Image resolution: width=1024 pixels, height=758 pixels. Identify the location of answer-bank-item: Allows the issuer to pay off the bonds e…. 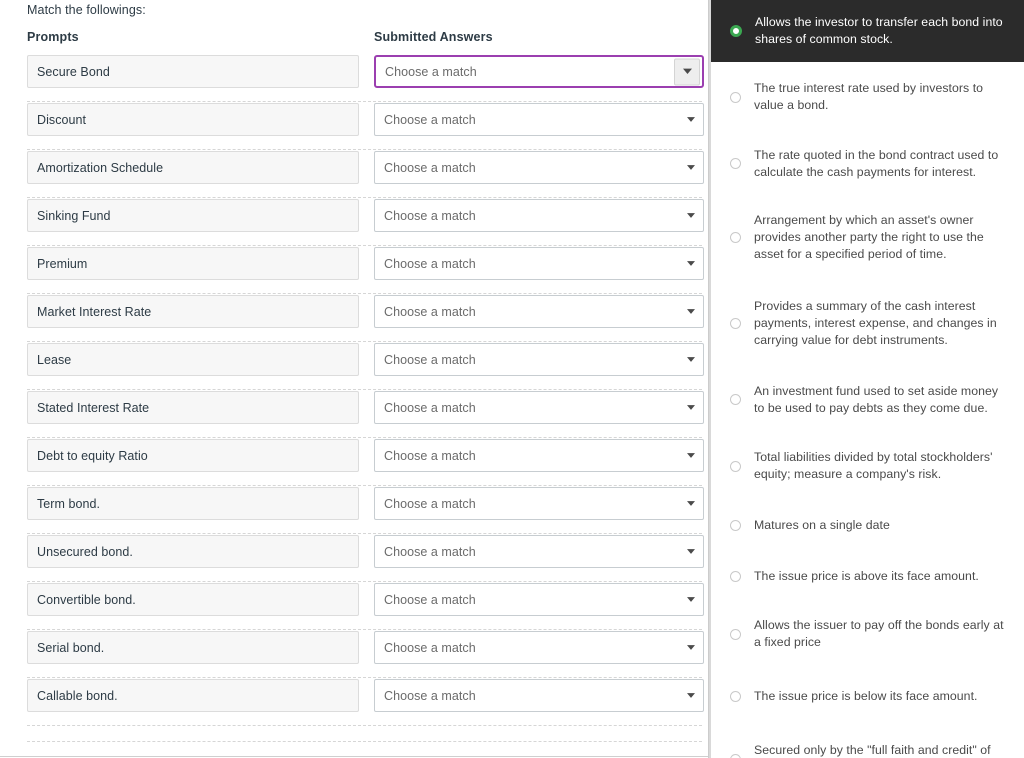
(867, 634).